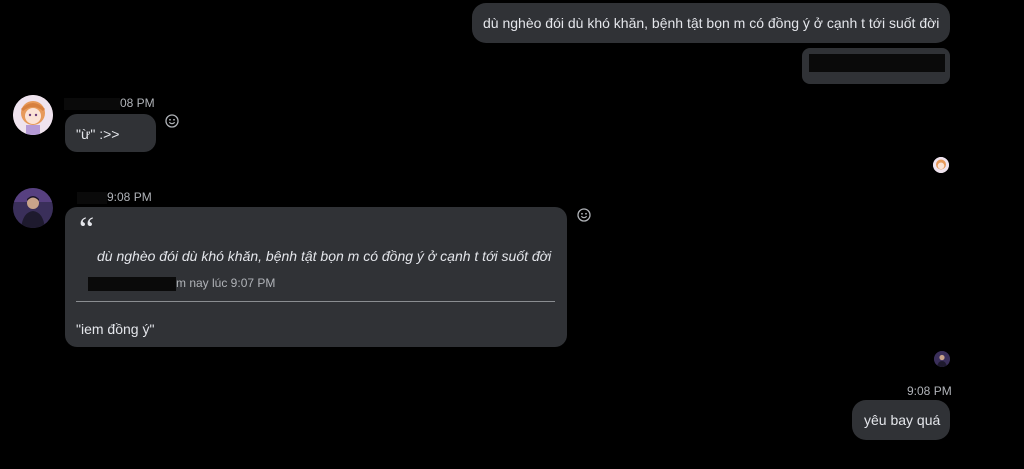  What do you see at coordinates (877, 63) in the screenshot?
I see `redacted-block` at bounding box center [877, 63].